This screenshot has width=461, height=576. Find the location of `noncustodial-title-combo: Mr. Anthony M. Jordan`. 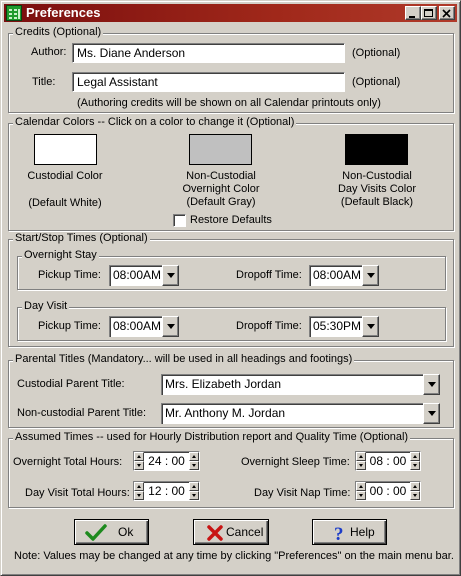

noncustodial-title-combo: Mr. Anthony M. Jordan is located at coordinates (300, 413).